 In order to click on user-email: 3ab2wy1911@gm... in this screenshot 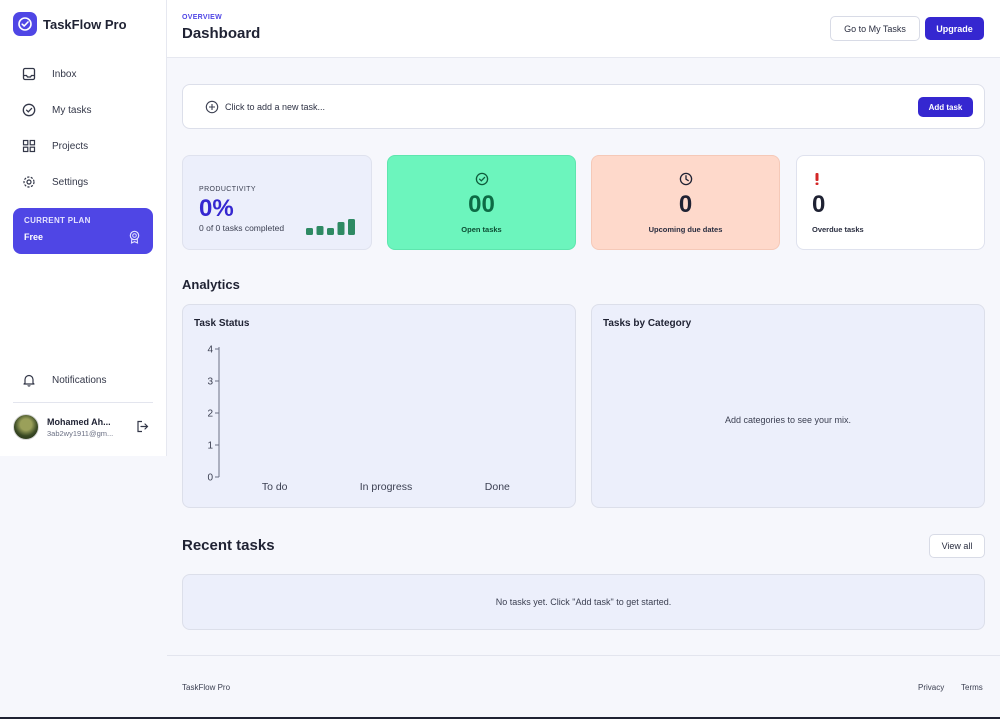, I will do `click(80, 433)`.